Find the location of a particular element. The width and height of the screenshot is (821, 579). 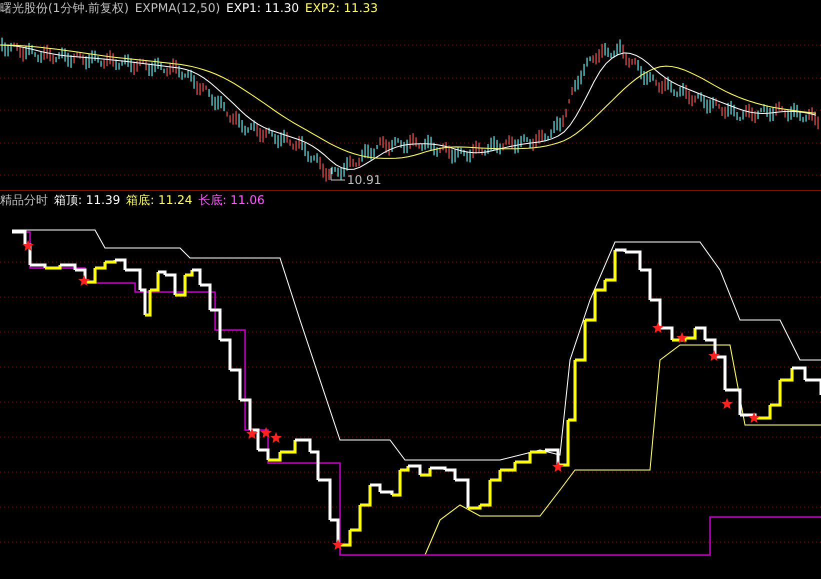

legend-value: 箱顶: 11.39 is located at coordinates (87, 200).